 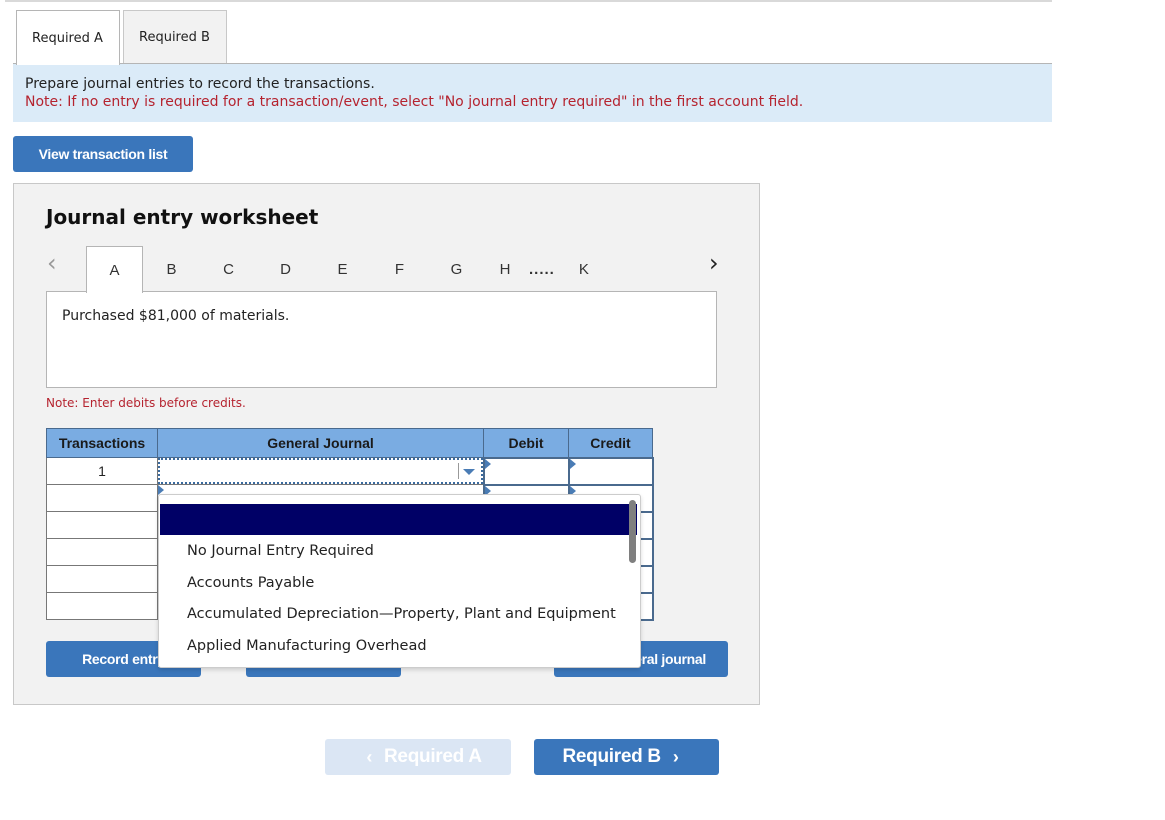 What do you see at coordinates (611, 756) in the screenshot?
I see `next-required-label: Required B` at bounding box center [611, 756].